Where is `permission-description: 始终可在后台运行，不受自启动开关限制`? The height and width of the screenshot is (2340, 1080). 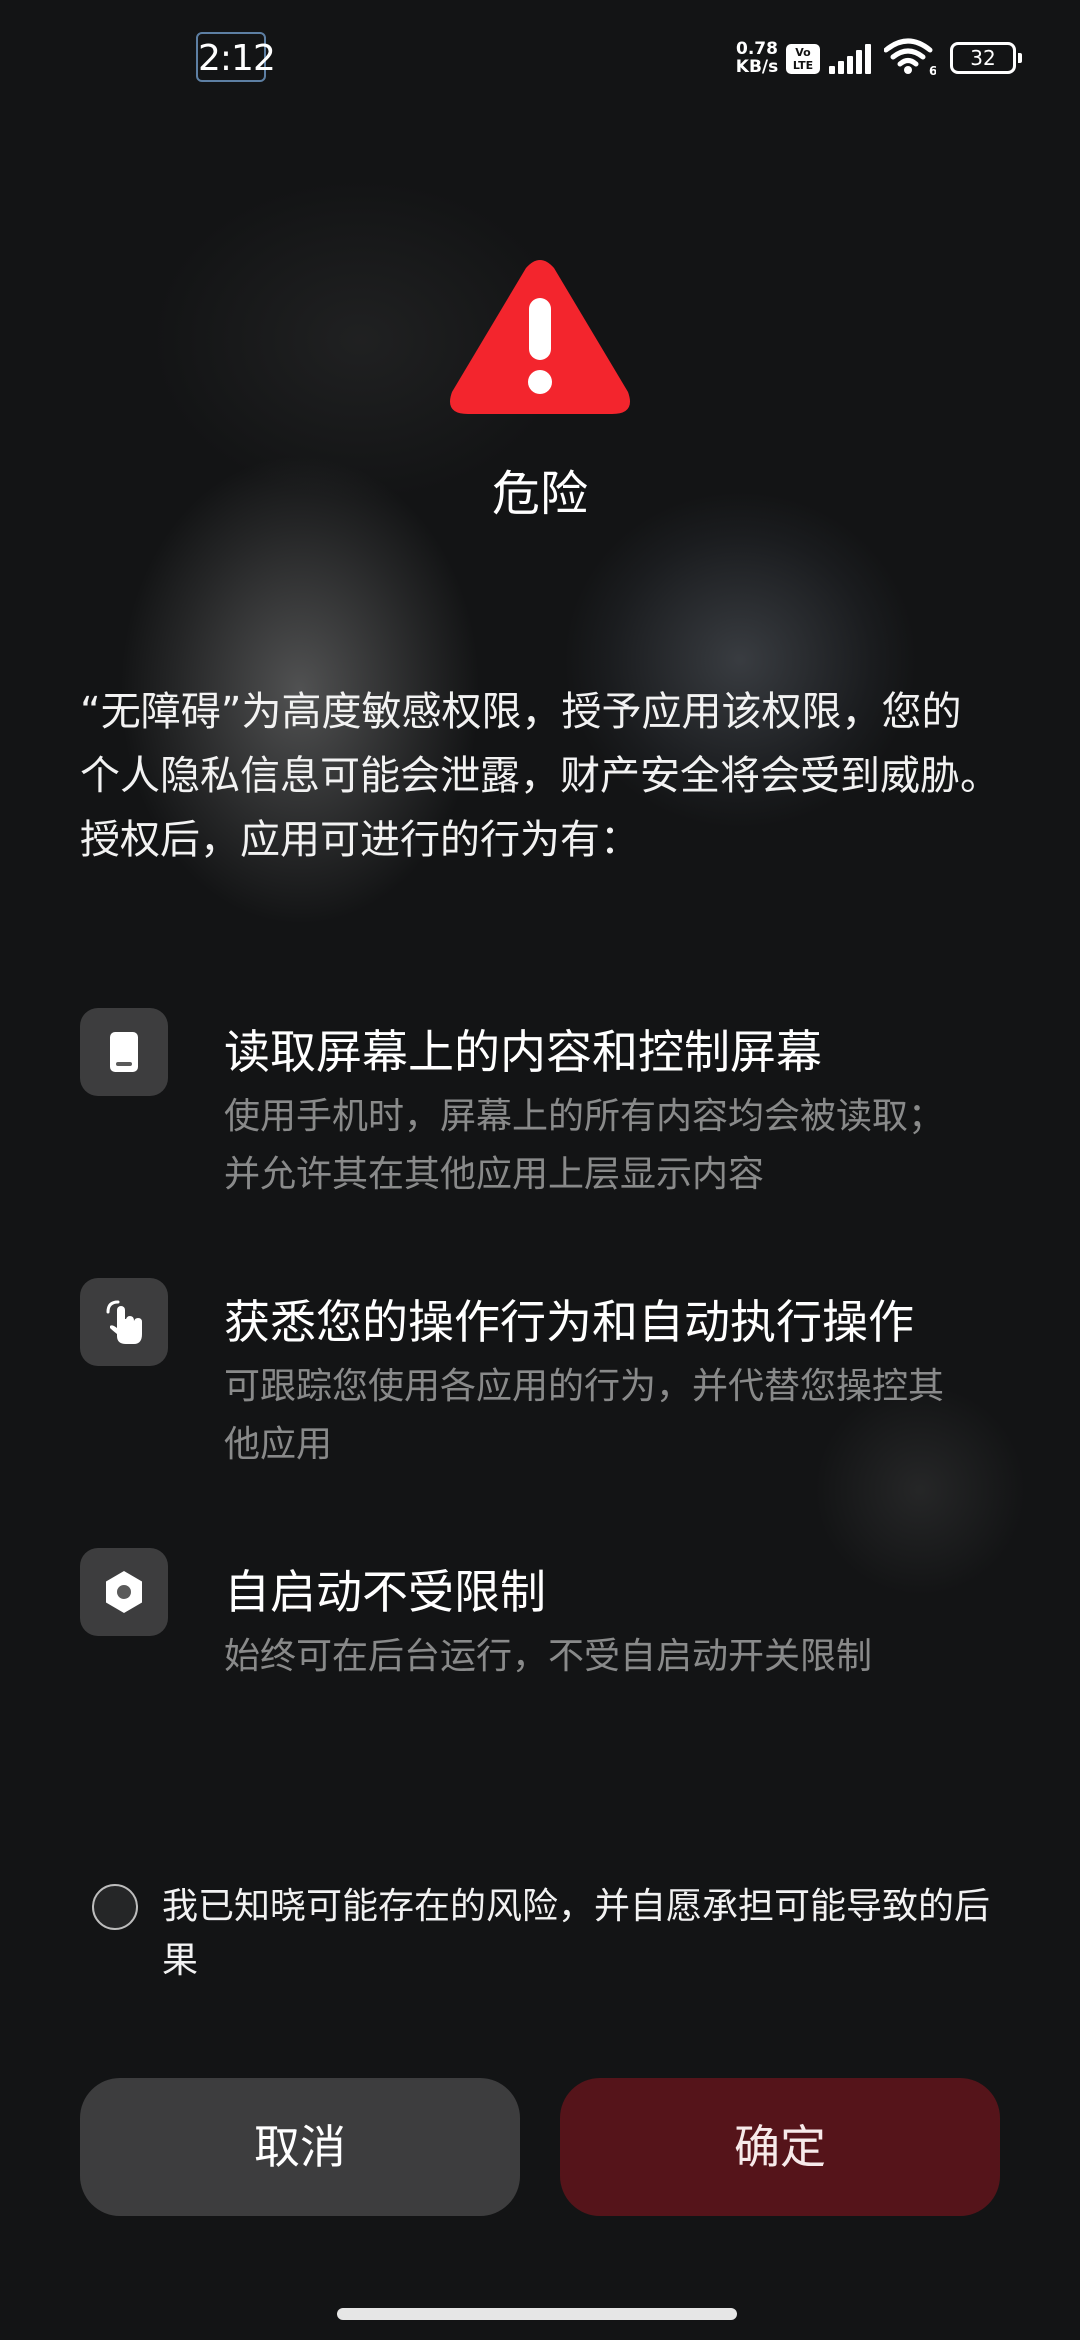
permission-description: 始终可在后台运行，不受自启动开关限制 is located at coordinates (548, 1656).